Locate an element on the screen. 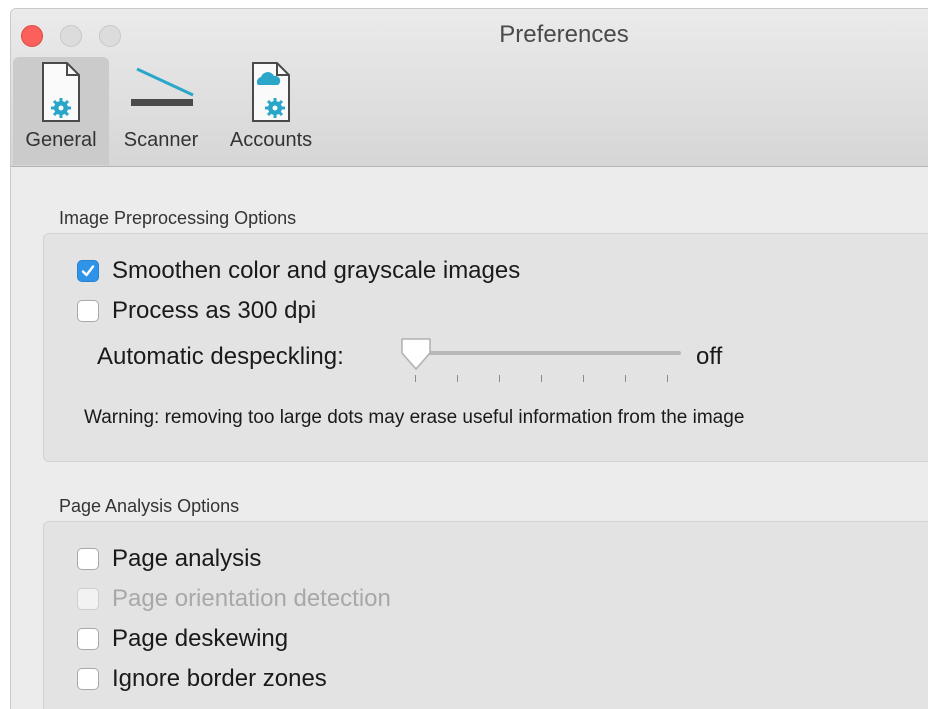  zoom-window-button is located at coordinates (110, 36).